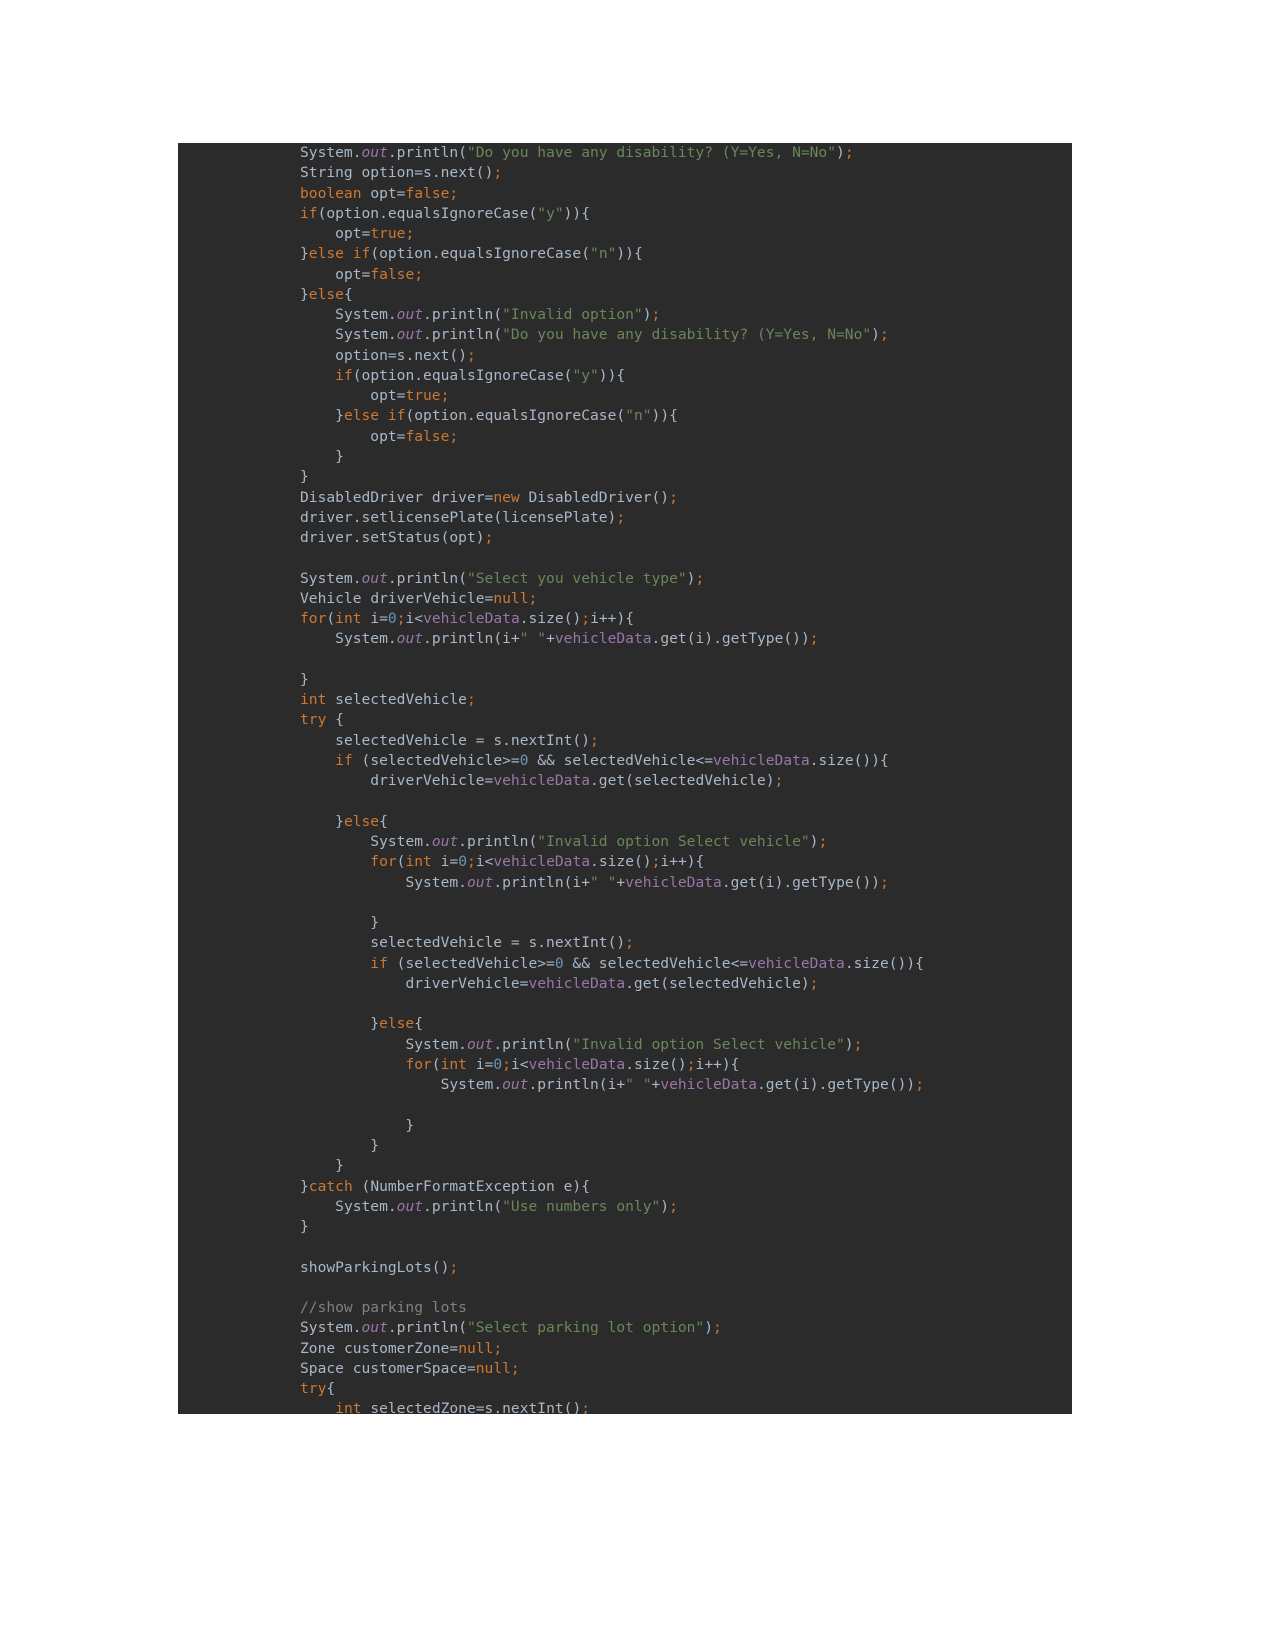  Describe the element at coordinates (397, 538) in the screenshot. I see `code-line: driver.setStatus(opt);` at that location.